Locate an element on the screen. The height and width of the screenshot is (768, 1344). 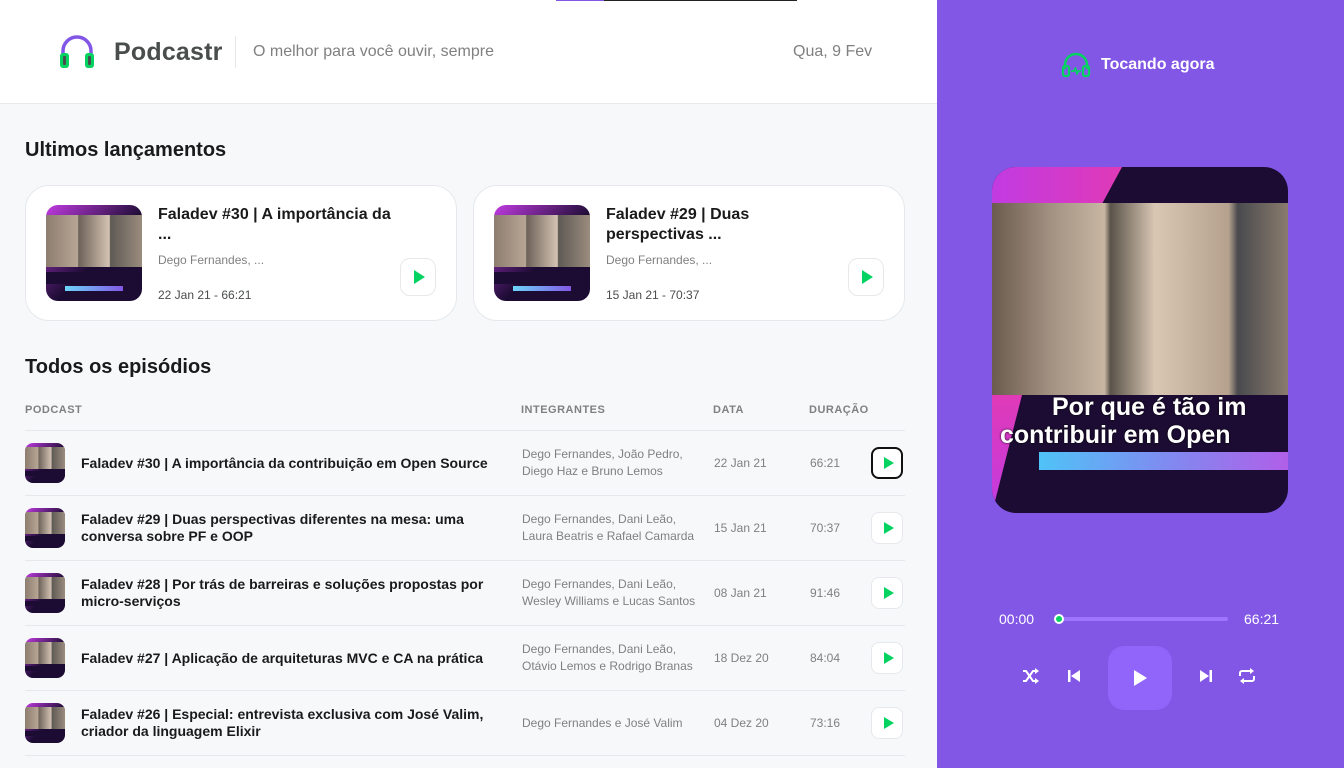
next-icon is located at coordinates (1206, 676).